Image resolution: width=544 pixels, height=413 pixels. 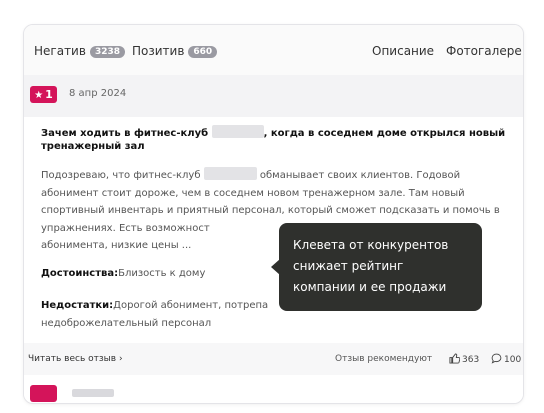 What do you see at coordinates (273, 96) in the screenshot?
I see `review-meta: ★ 1 8 апр 2024` at bounding box center [273, 96].